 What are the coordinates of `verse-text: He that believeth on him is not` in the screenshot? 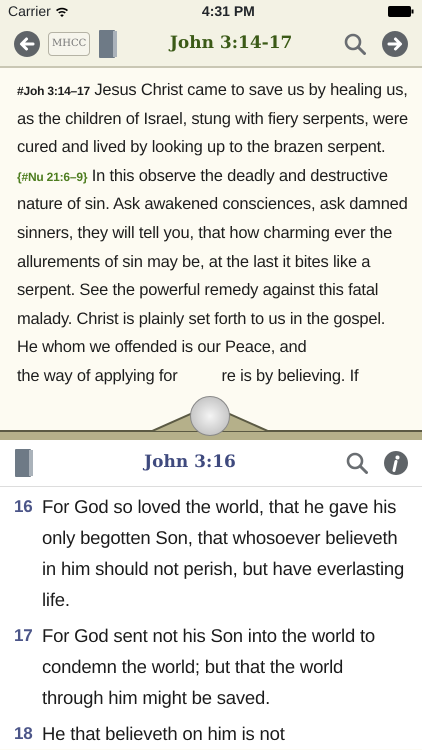 It's located at (163, 734).